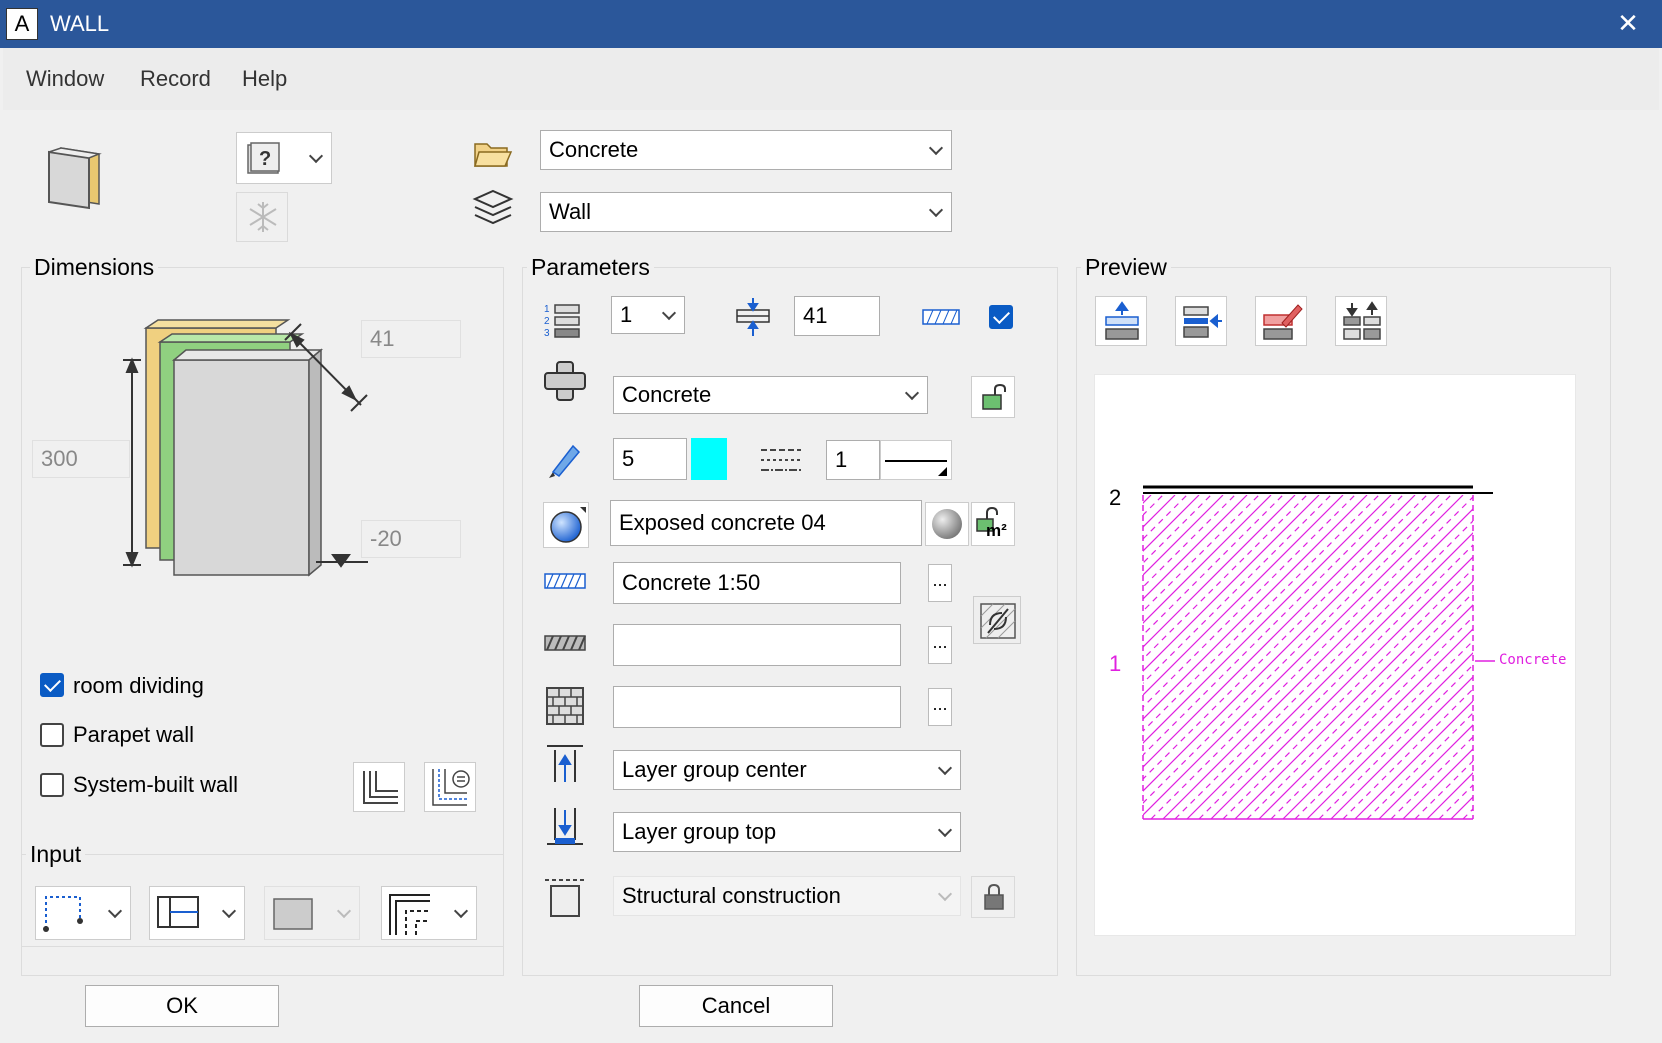 This screenshot has width=1662, height=1043. What do you see at coordinates (175, 79) in the screenshot?
I see `menu-record: Record` at bounding box center [175, 79].